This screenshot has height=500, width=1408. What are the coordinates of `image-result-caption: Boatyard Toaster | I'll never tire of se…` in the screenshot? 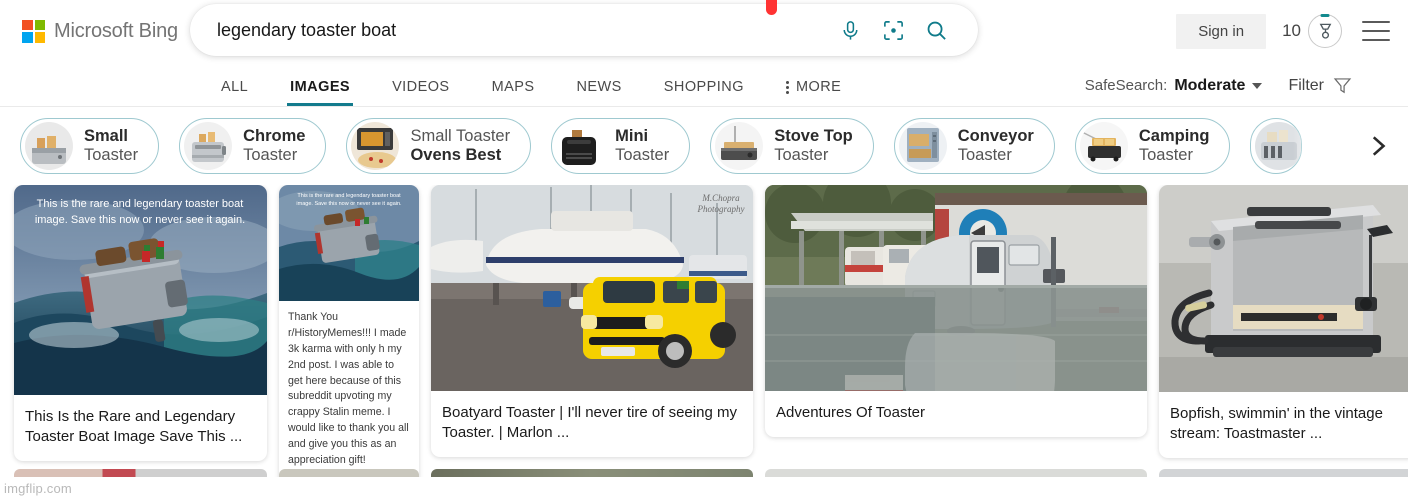 It's located at (589, 422).